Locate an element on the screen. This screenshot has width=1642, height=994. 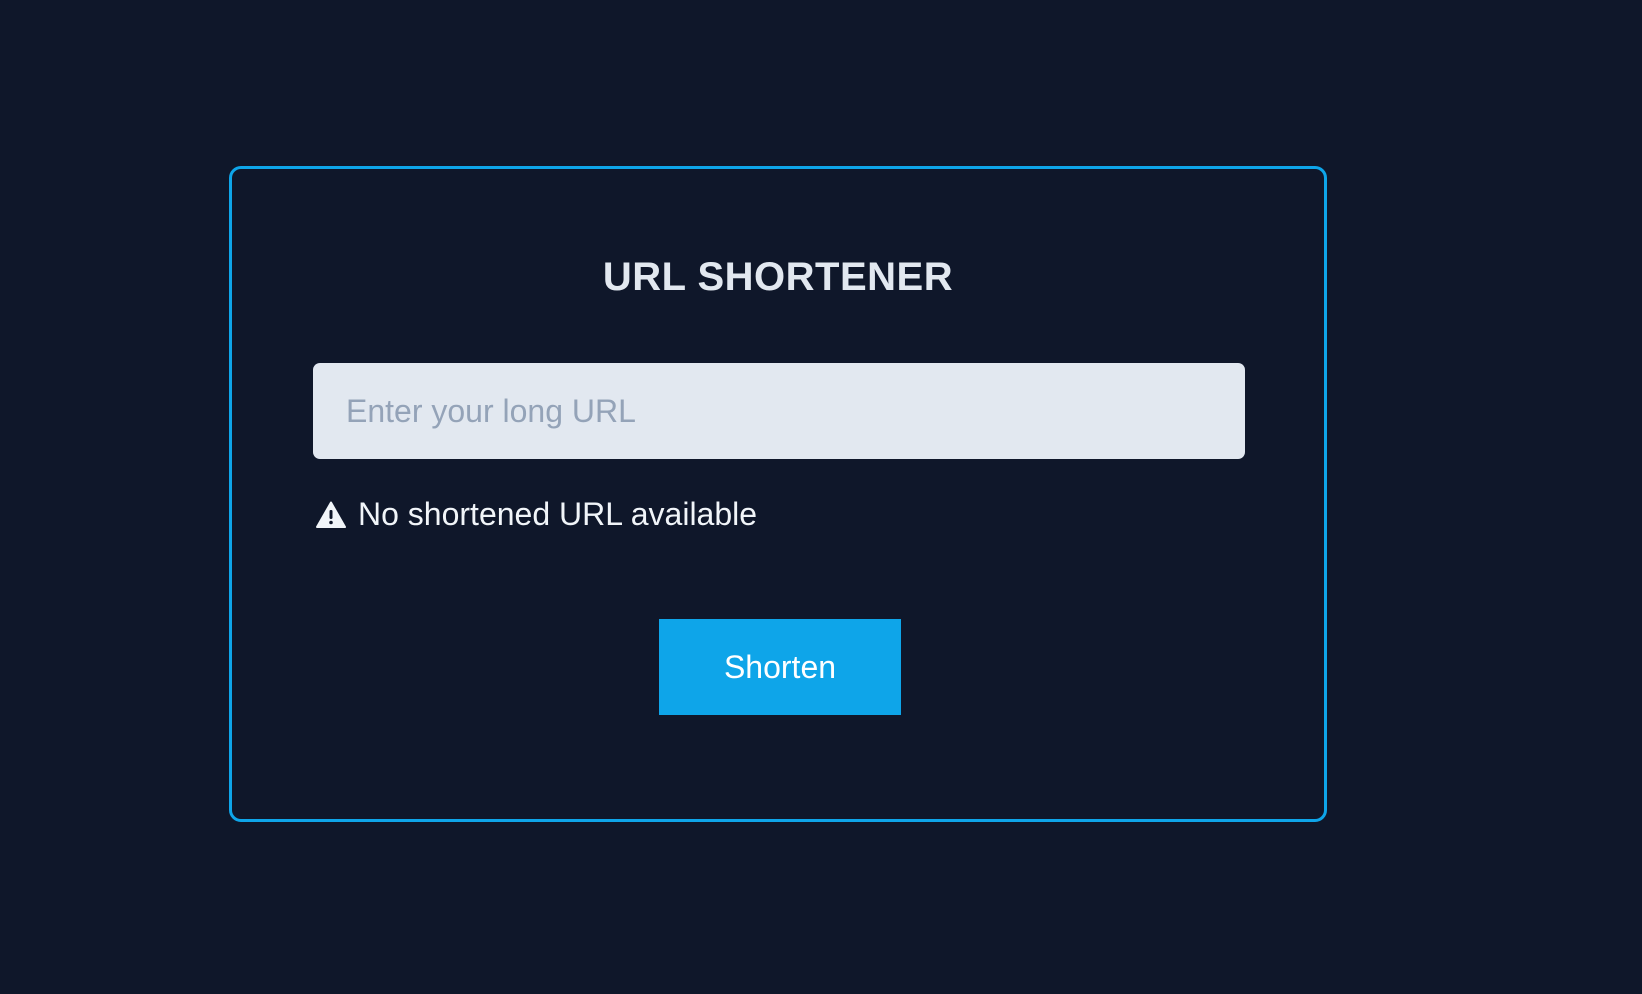
status-message: No shortened URL available is located at coordinates (536, 514).